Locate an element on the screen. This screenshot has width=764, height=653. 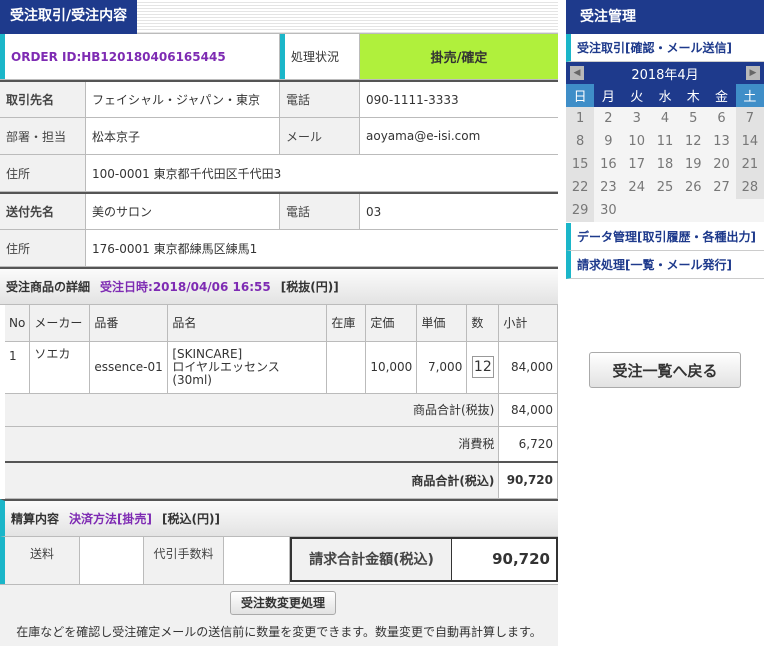
calendar-day: 14 is located at coordinates (749, 141).